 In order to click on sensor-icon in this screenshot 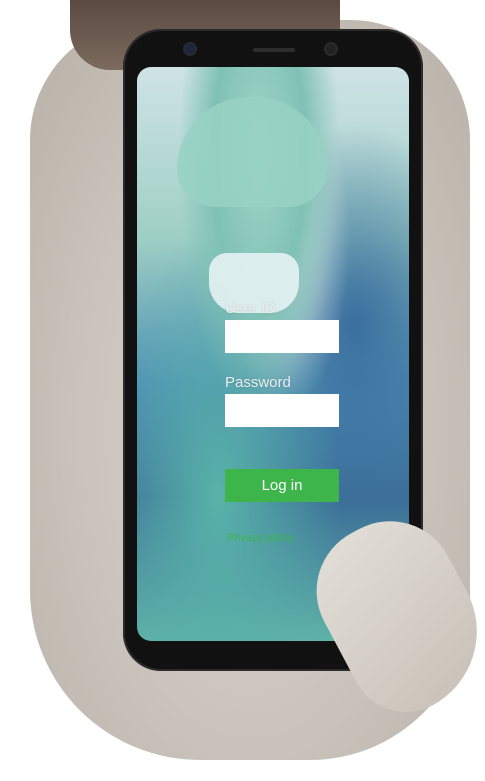, I will do `click(331, 49)`.